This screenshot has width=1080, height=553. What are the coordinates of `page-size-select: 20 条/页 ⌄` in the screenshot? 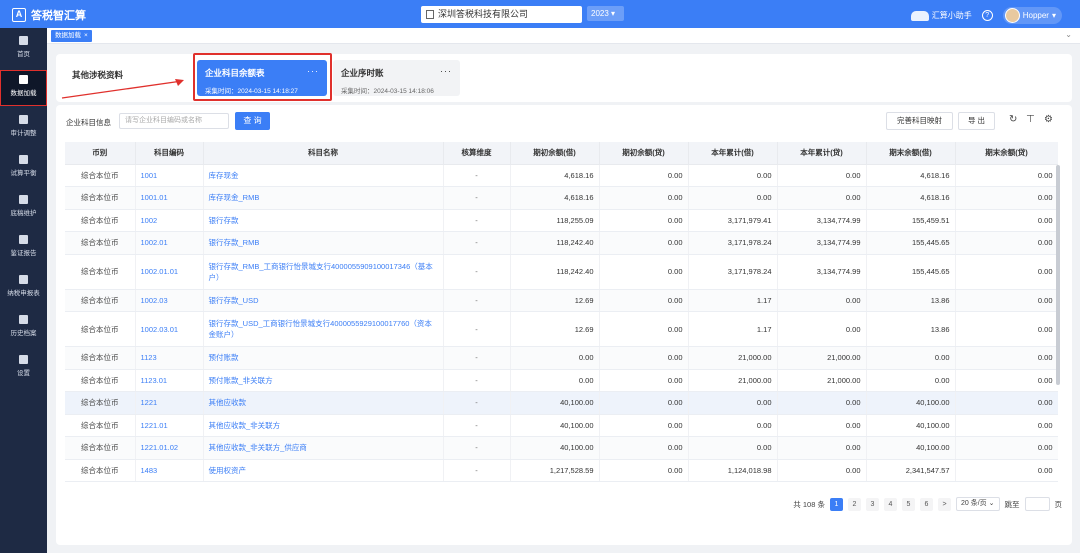 It's located at (977, 504).